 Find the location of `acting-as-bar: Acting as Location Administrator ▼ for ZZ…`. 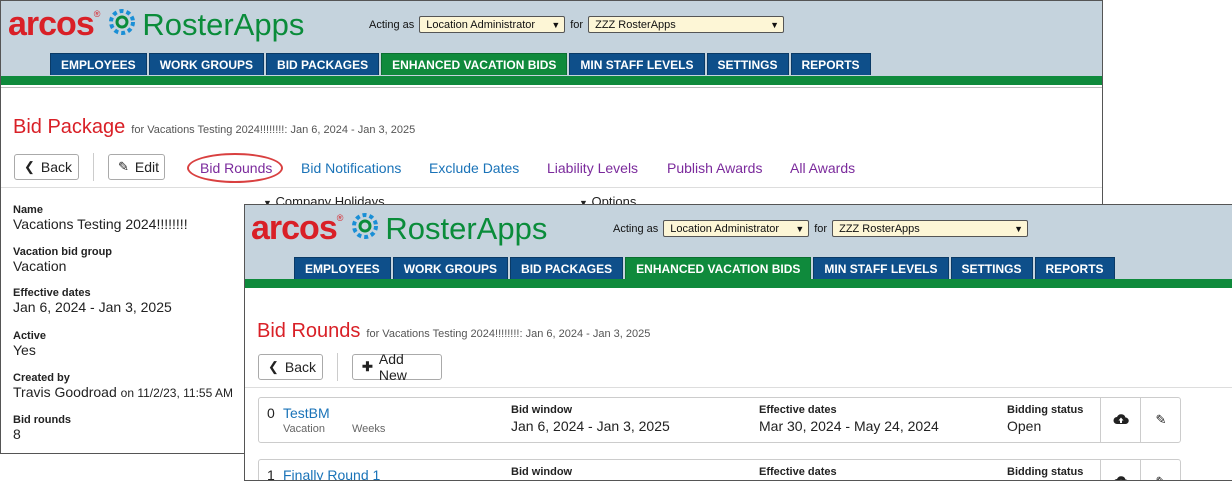

acting-as-bar: Acting as Location Administrator ▼ for ZZ… is located at coordinates (823, 228).